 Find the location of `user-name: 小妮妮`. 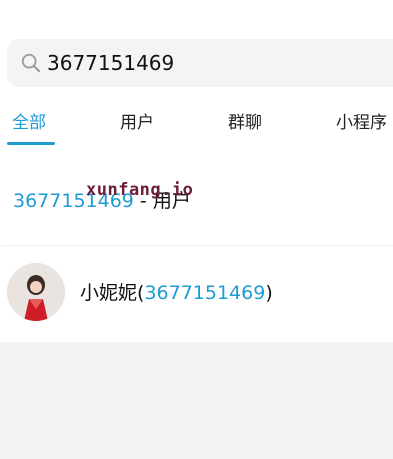

user-name: 小妮妮 is located at coordinates (109, 293).